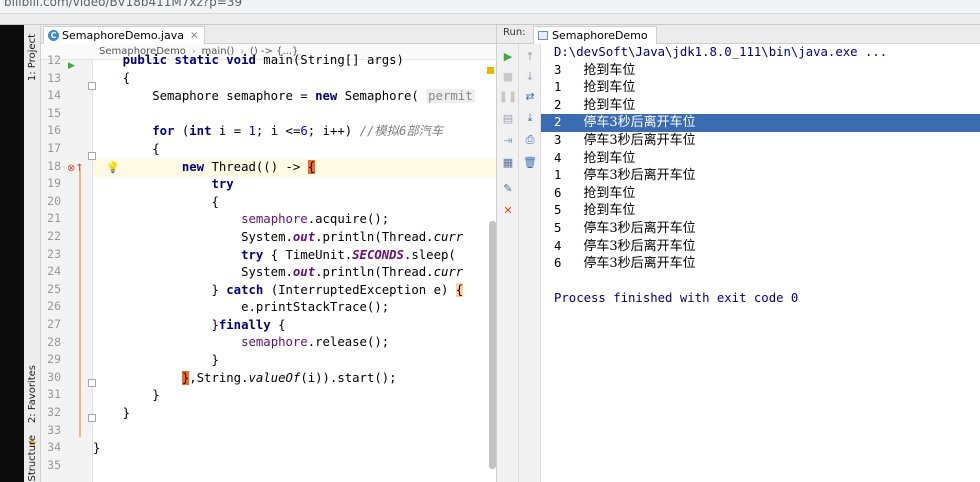  I want to click on thread-number: 2, so click(558, 122).